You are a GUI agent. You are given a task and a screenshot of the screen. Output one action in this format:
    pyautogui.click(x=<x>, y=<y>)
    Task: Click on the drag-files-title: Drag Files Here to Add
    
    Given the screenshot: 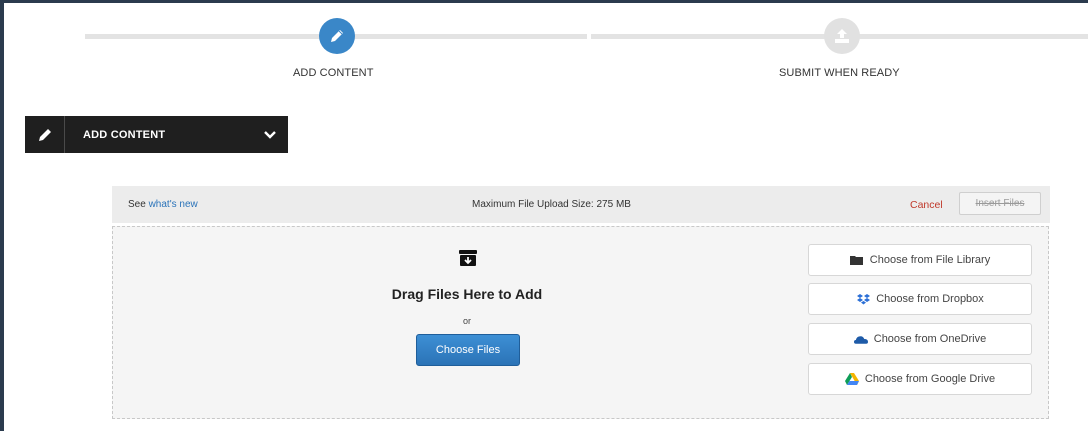 What is the action you would take?
    pyautogui.click(x=467, y=294)
    